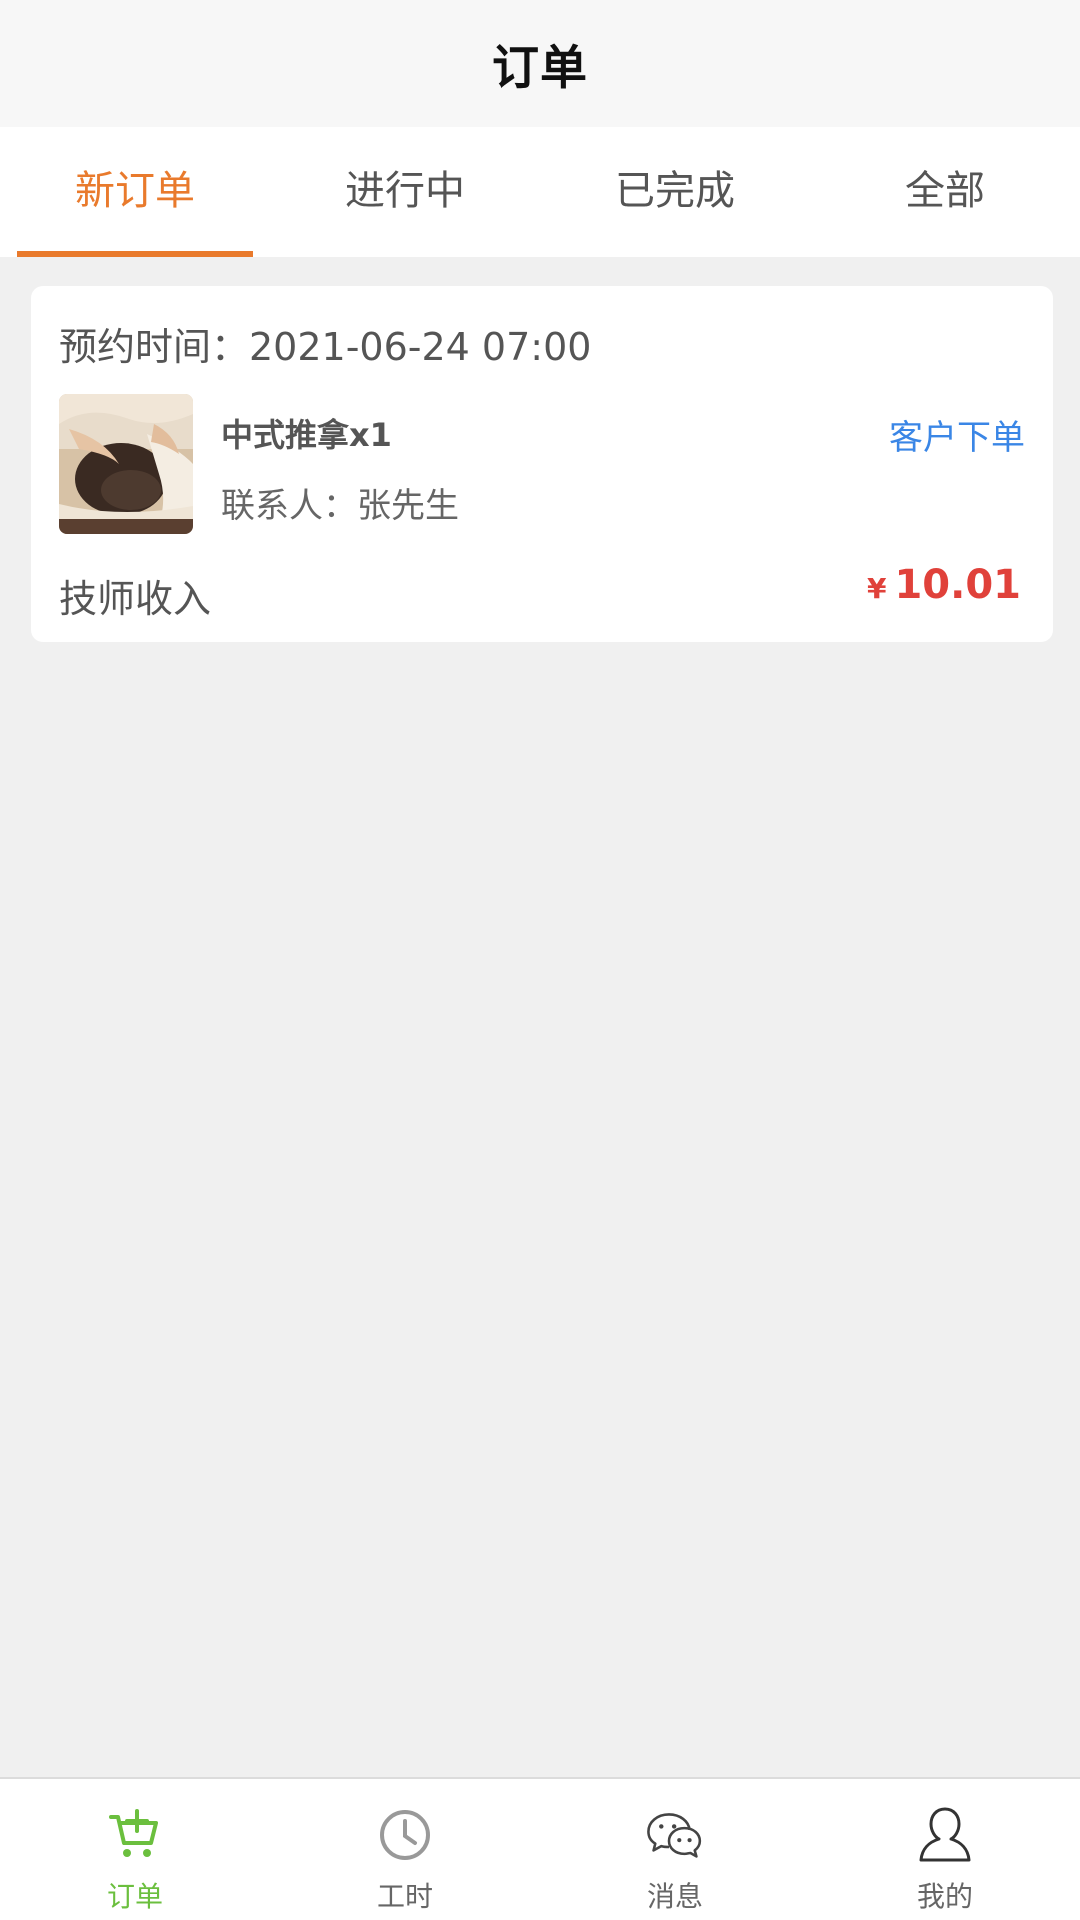 This screenshot has height=1920, width=1080. I want to click on income-label: 技师收入, so click(135, 599).